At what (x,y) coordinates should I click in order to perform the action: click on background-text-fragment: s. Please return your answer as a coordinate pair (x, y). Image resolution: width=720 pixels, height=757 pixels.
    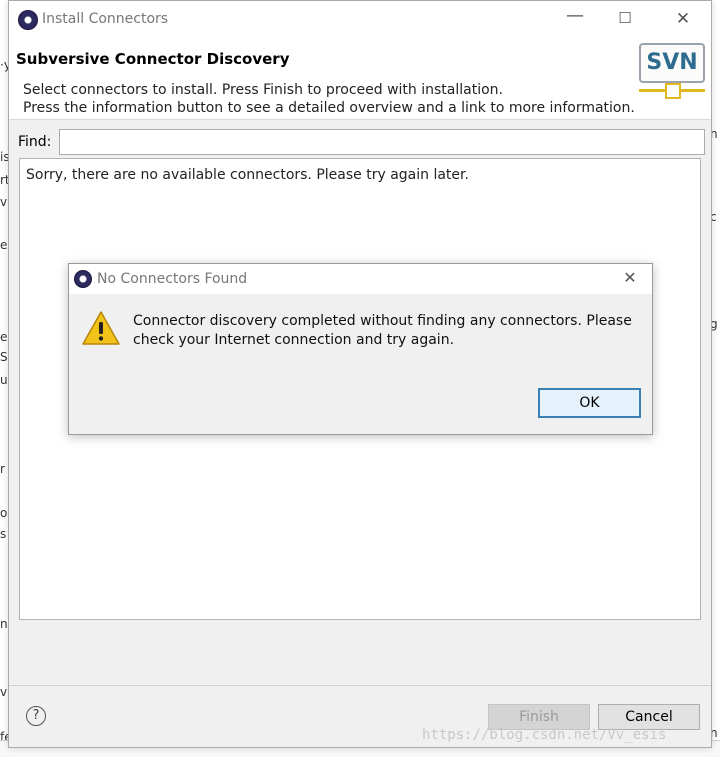
    Looking at the image, I should click on (3, 534).